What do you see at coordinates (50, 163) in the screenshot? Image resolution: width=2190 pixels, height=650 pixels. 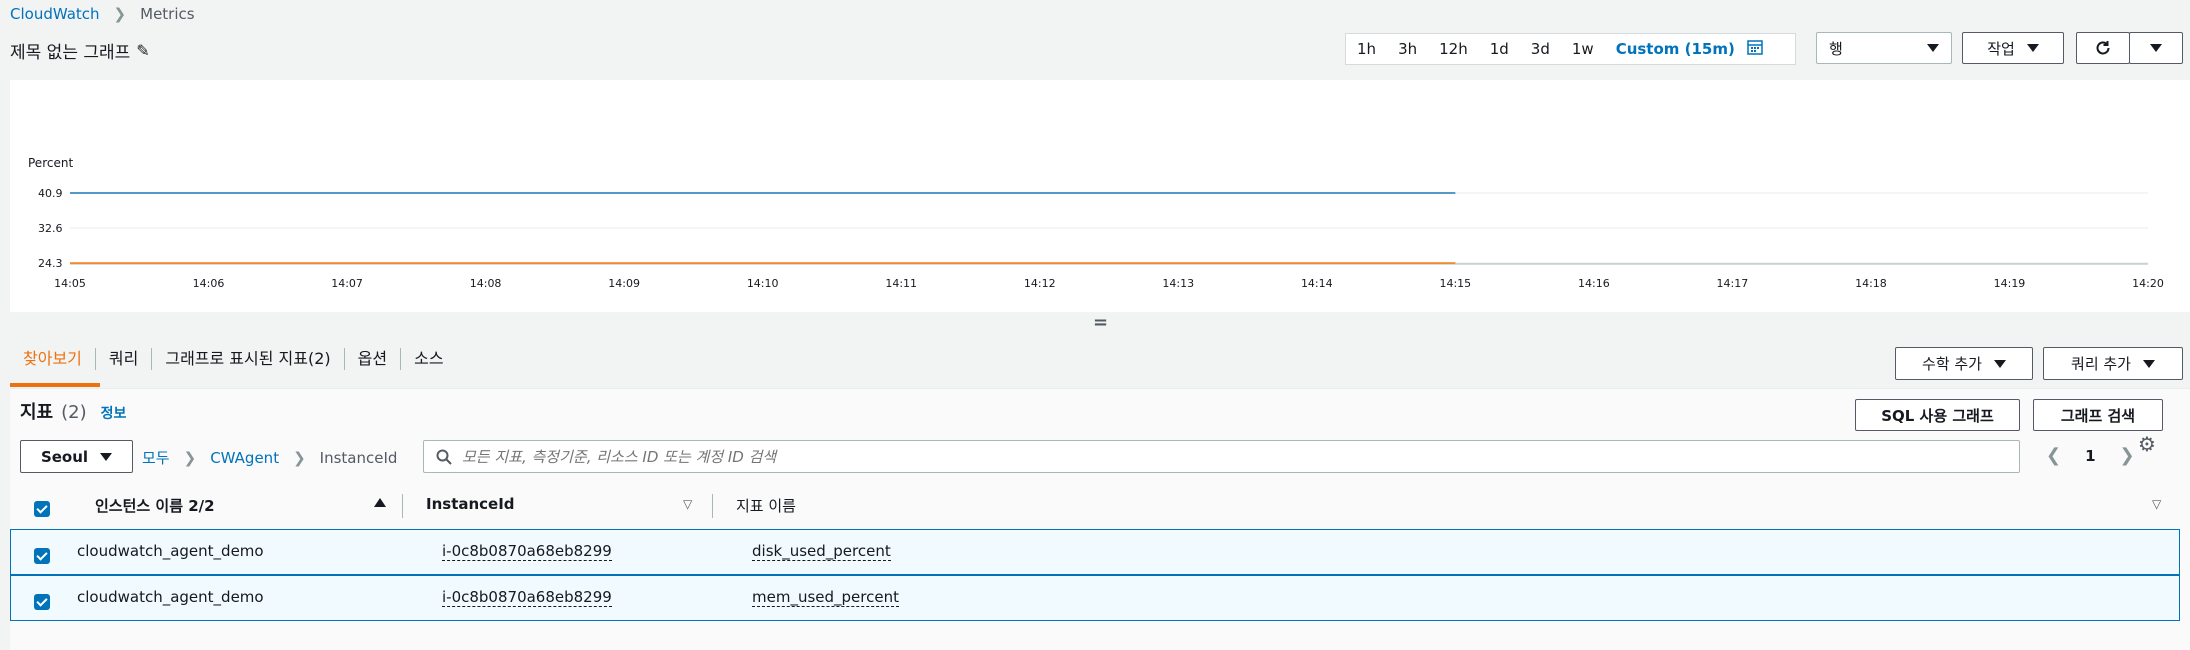 I see `y-axis-label: Percent` at bounding box center [50, 163].